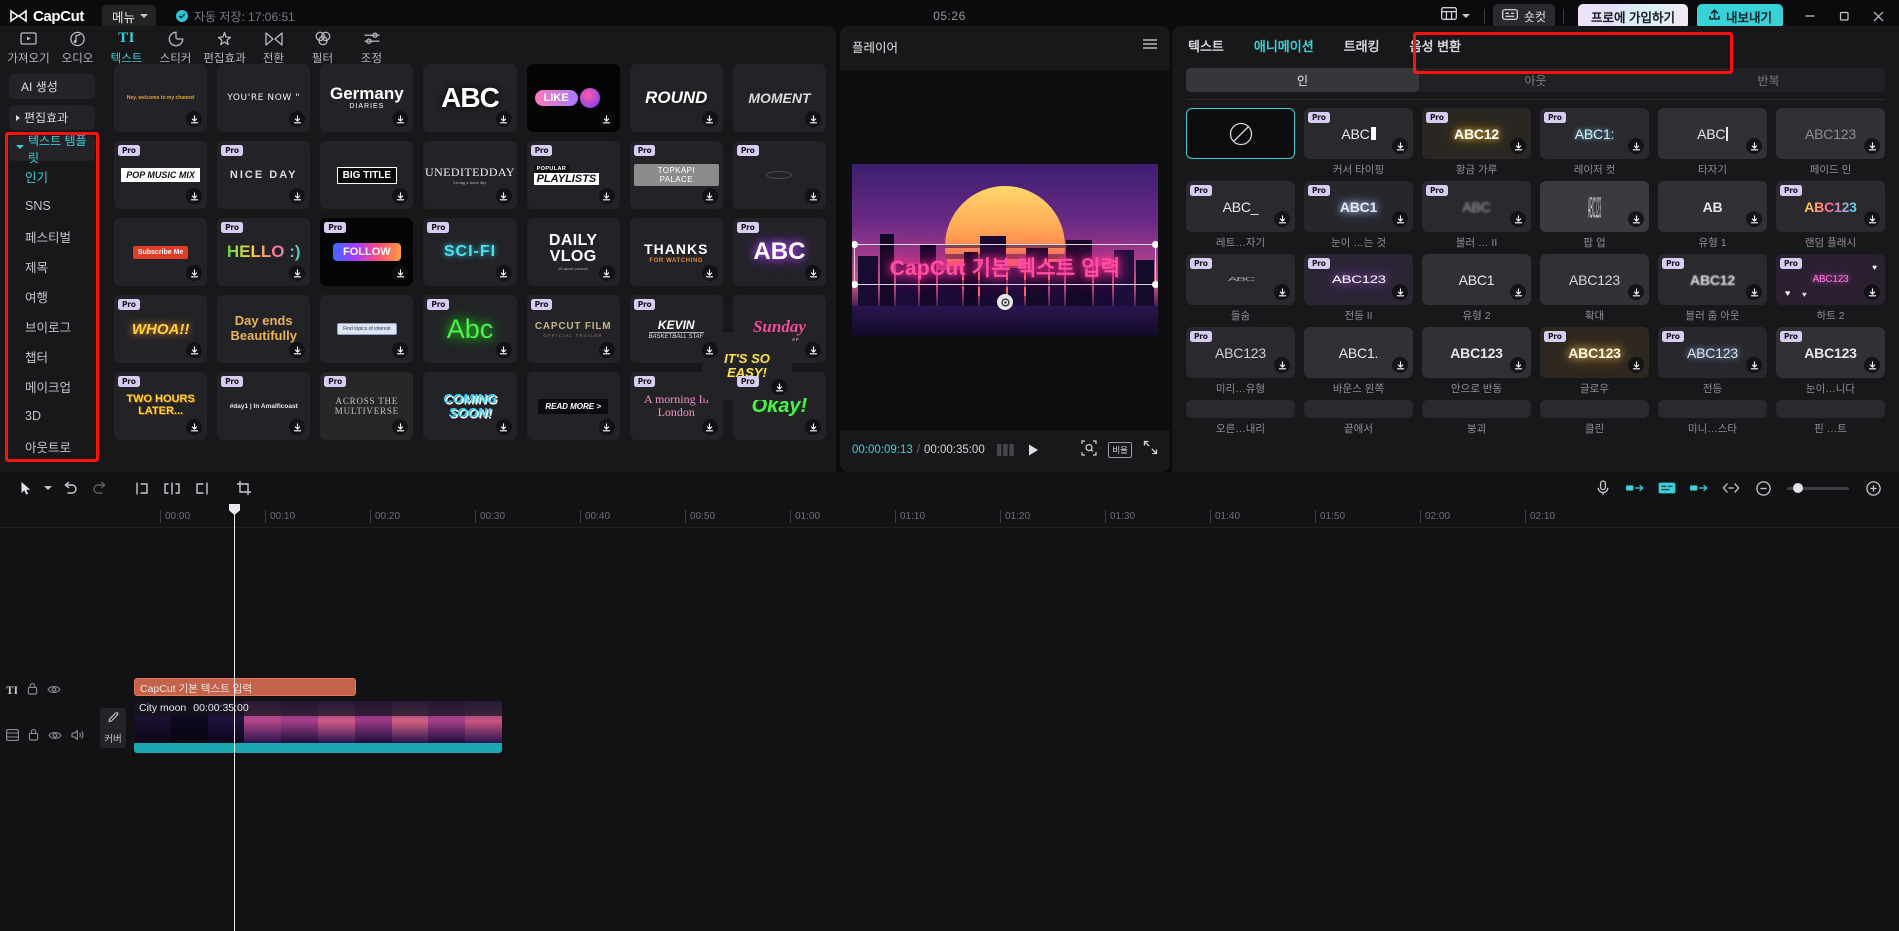  Describe the element at coordinates (202, 488) in the screenshot. I see `split-right-button` at that location.